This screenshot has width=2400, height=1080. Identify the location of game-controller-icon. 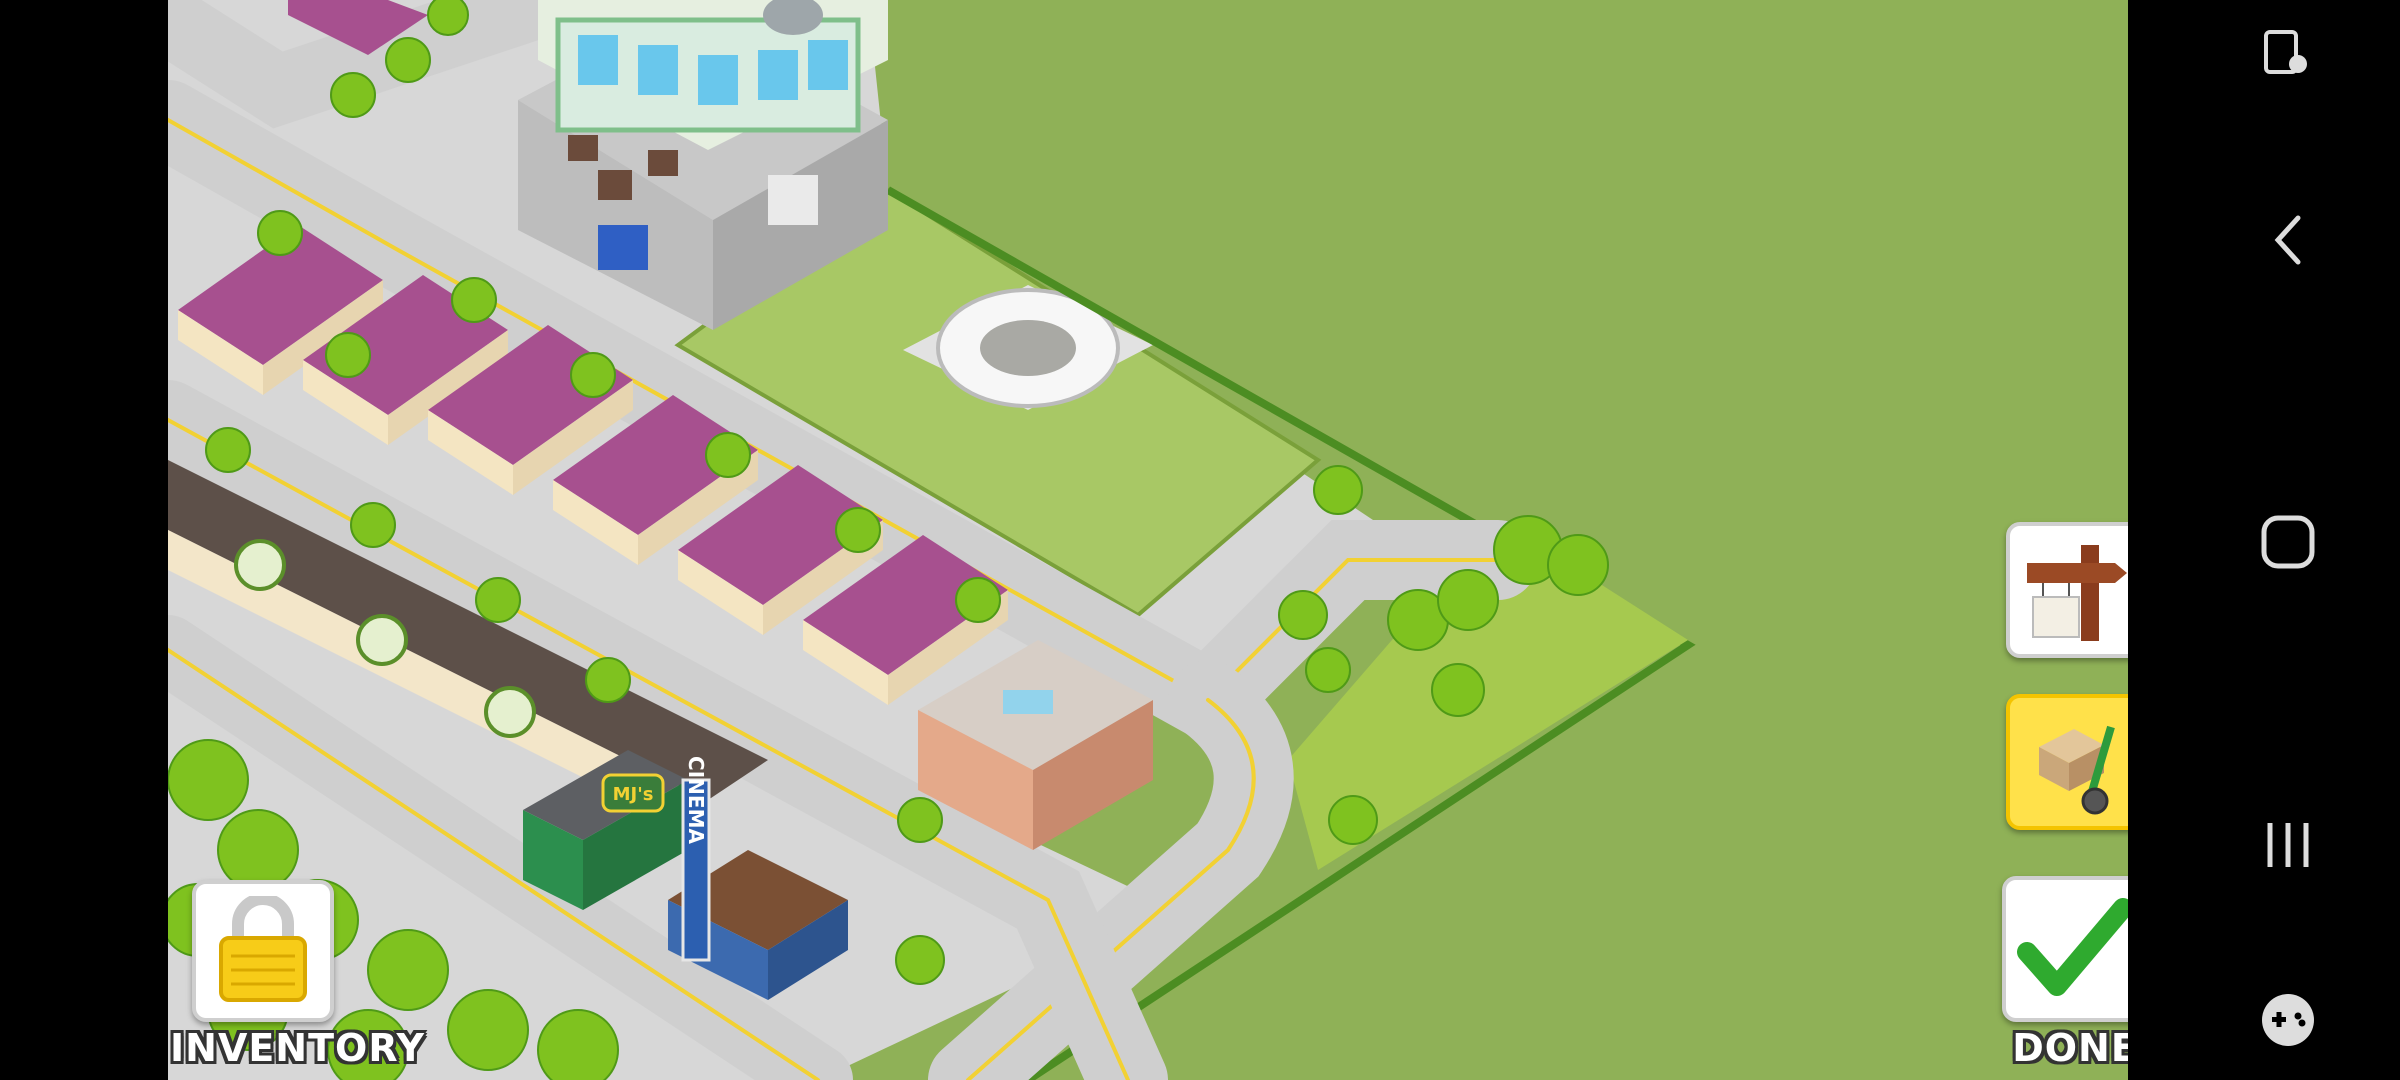
(2288, 1020).